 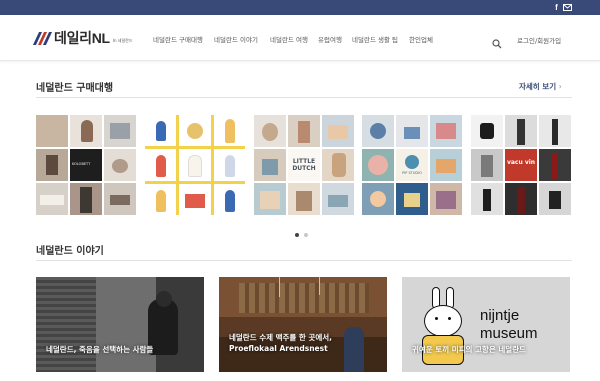 I want to click on brand-label: LITTLE DUTCH, so click(x=304, y=165).